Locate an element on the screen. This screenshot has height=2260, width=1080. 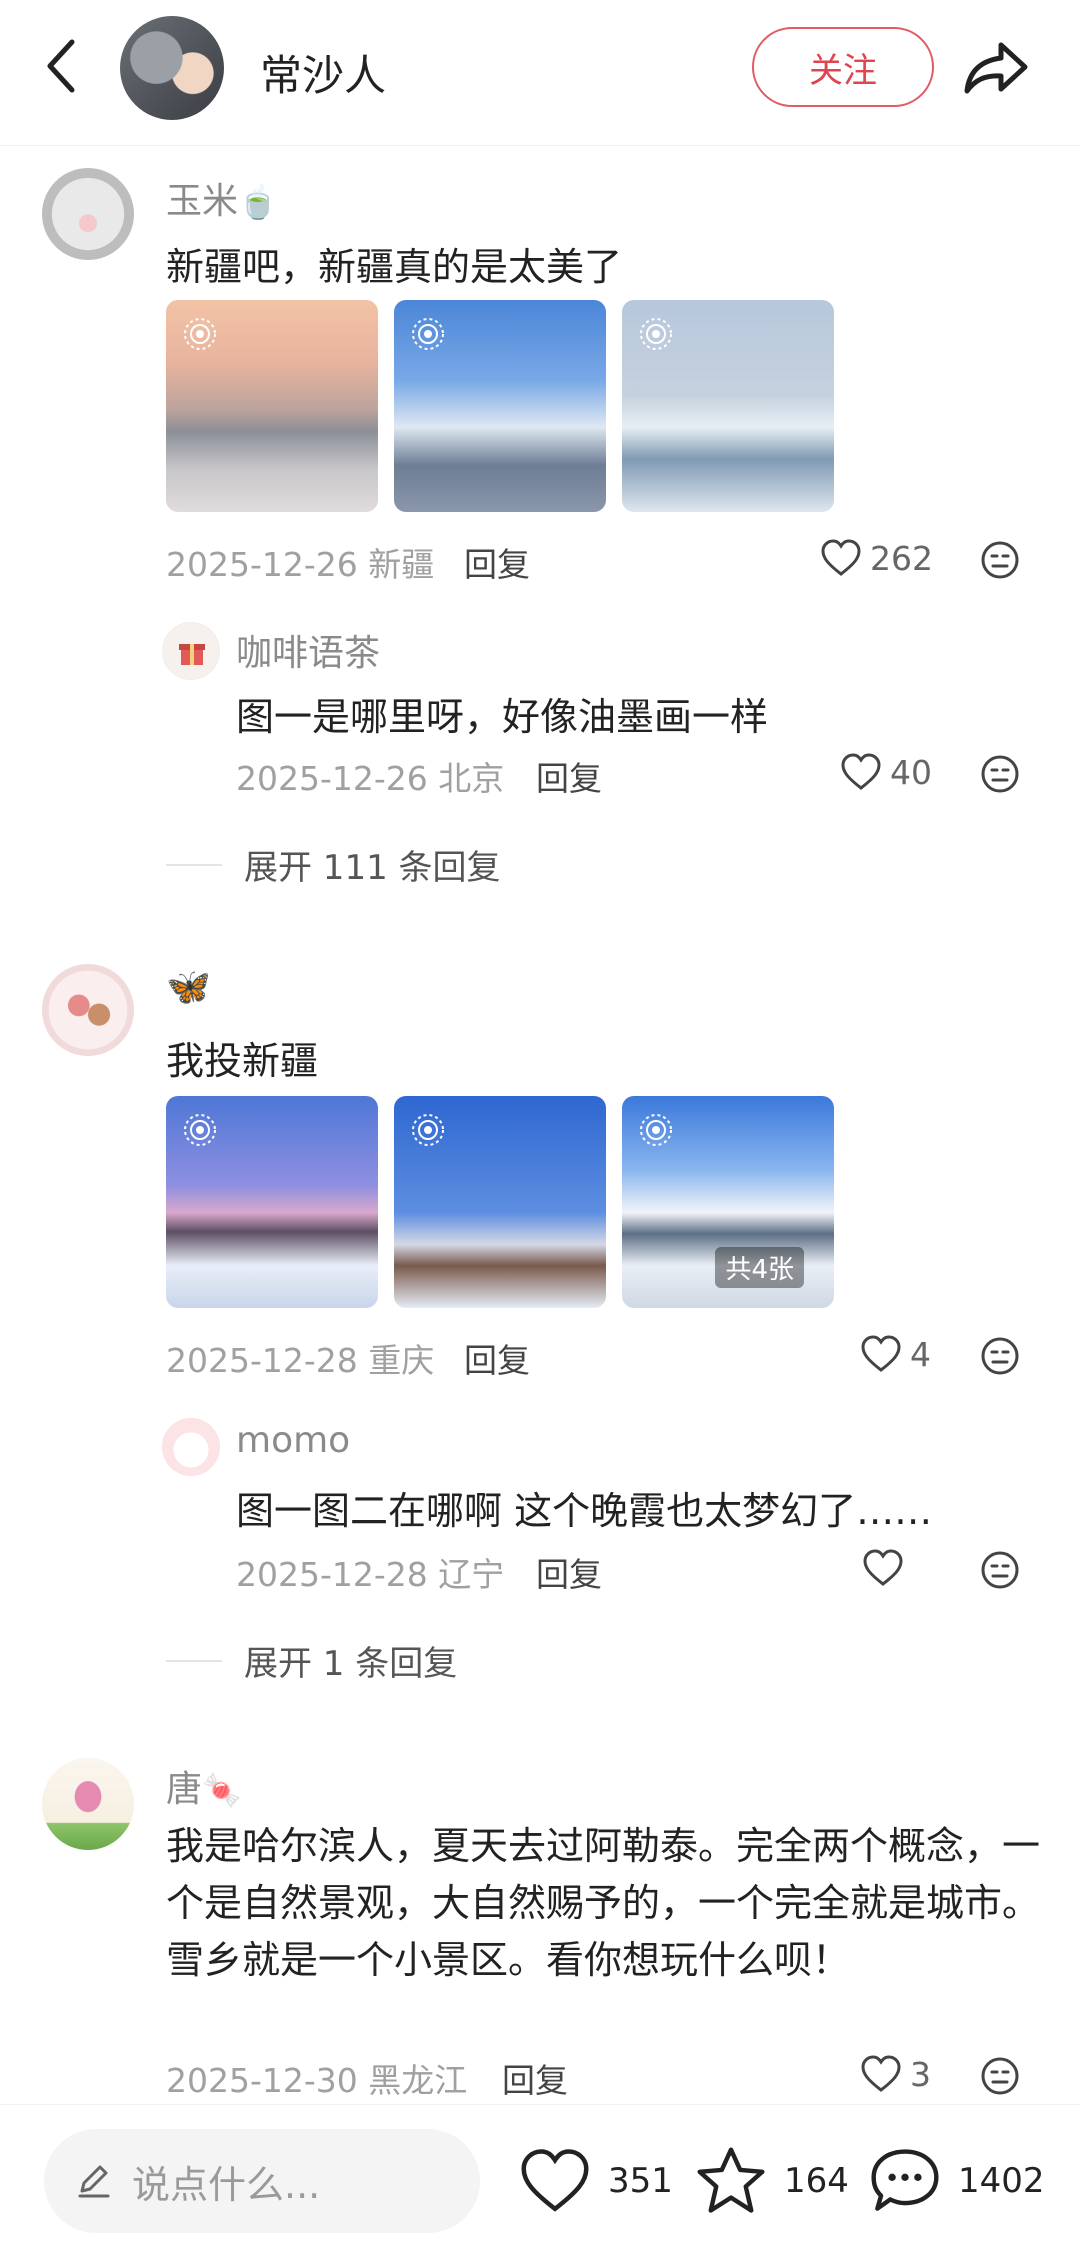
like-count: 262 is located at coordinates (901, 558).